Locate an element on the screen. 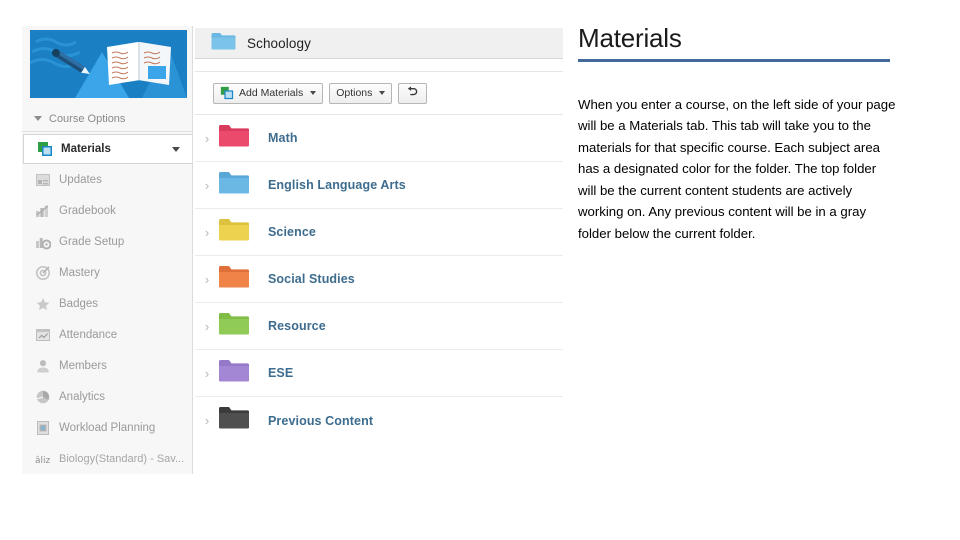 This screenshot has width=960, height=540. sidebar-item-updates: Updates is located at coordinates (107, 179).